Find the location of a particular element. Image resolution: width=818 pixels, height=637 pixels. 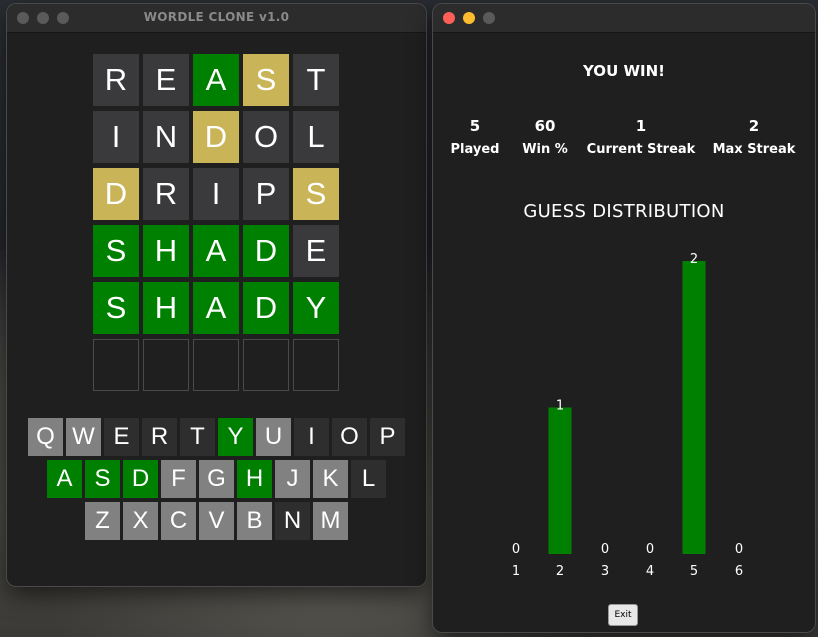

key-m: M is located at coordinates (330, 521).